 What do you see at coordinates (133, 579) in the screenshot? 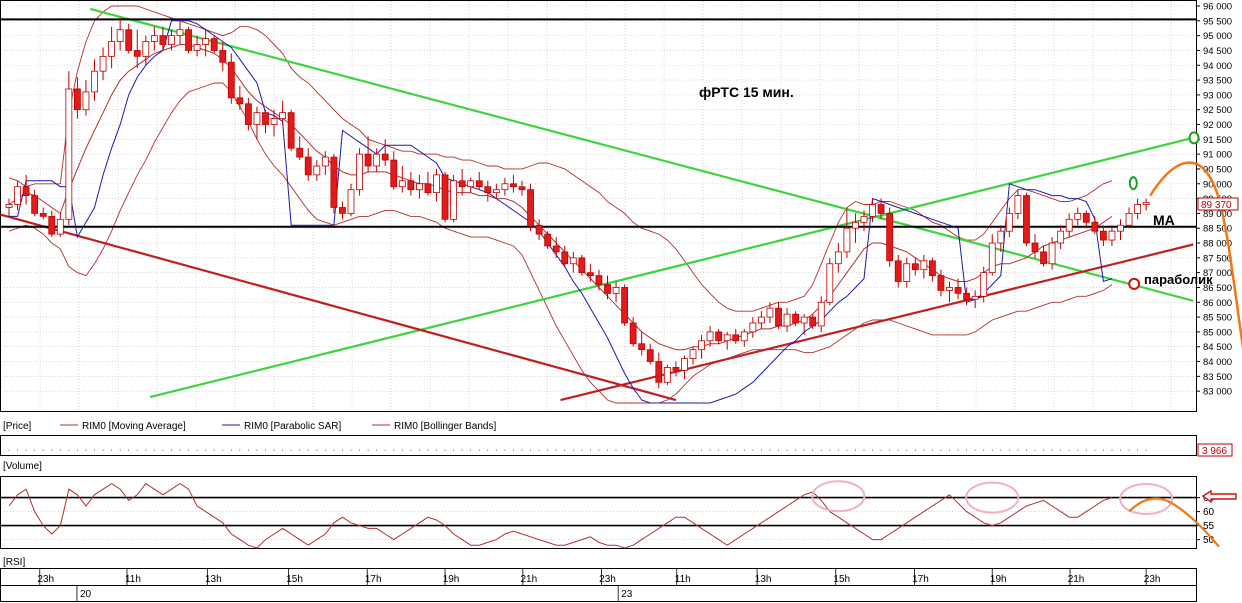
I see `time-tick-label: 11h` at bounding box center [133, 579].